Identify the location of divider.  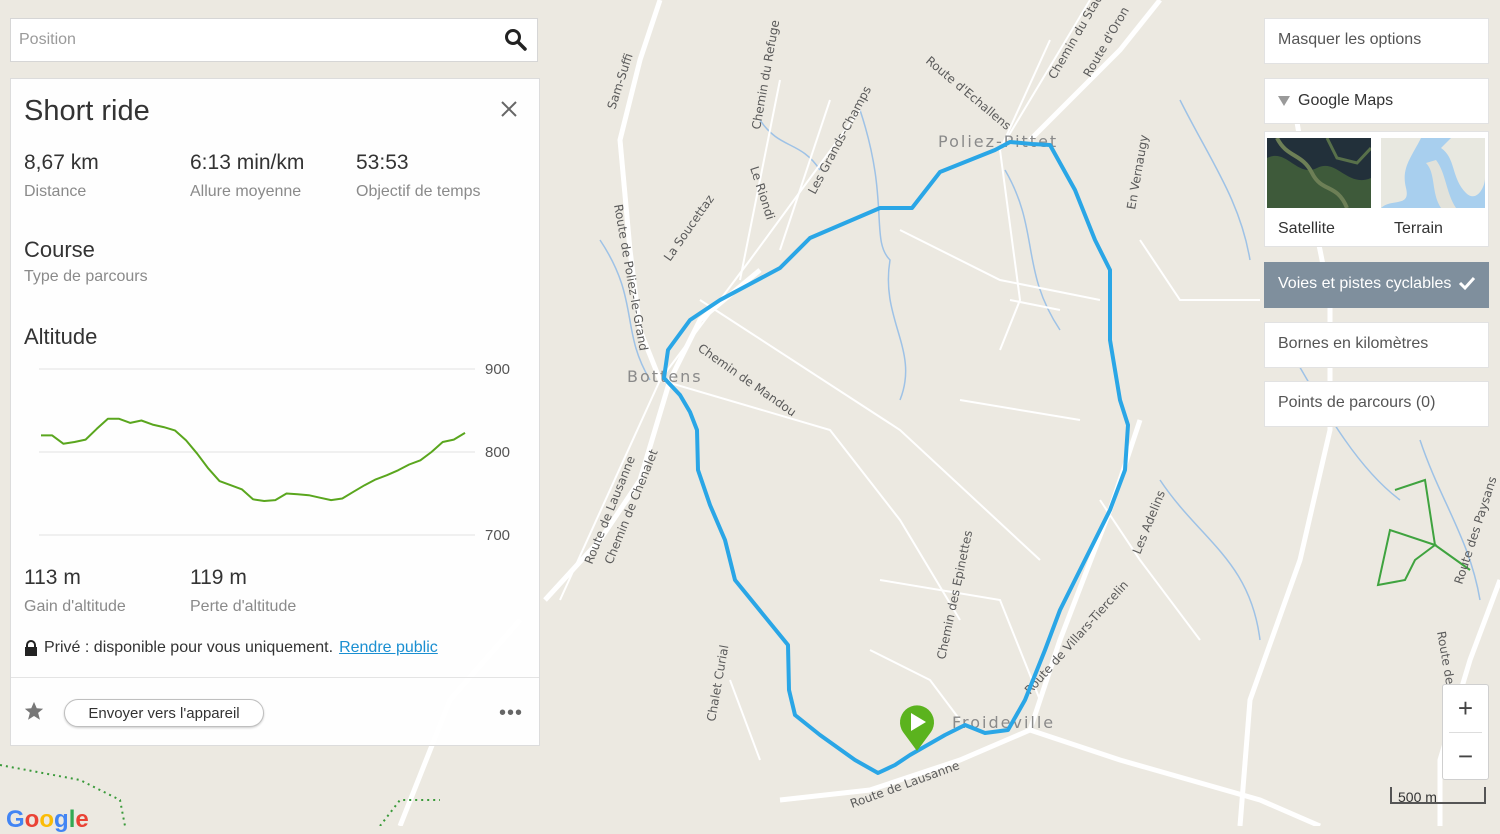
(275, 677).